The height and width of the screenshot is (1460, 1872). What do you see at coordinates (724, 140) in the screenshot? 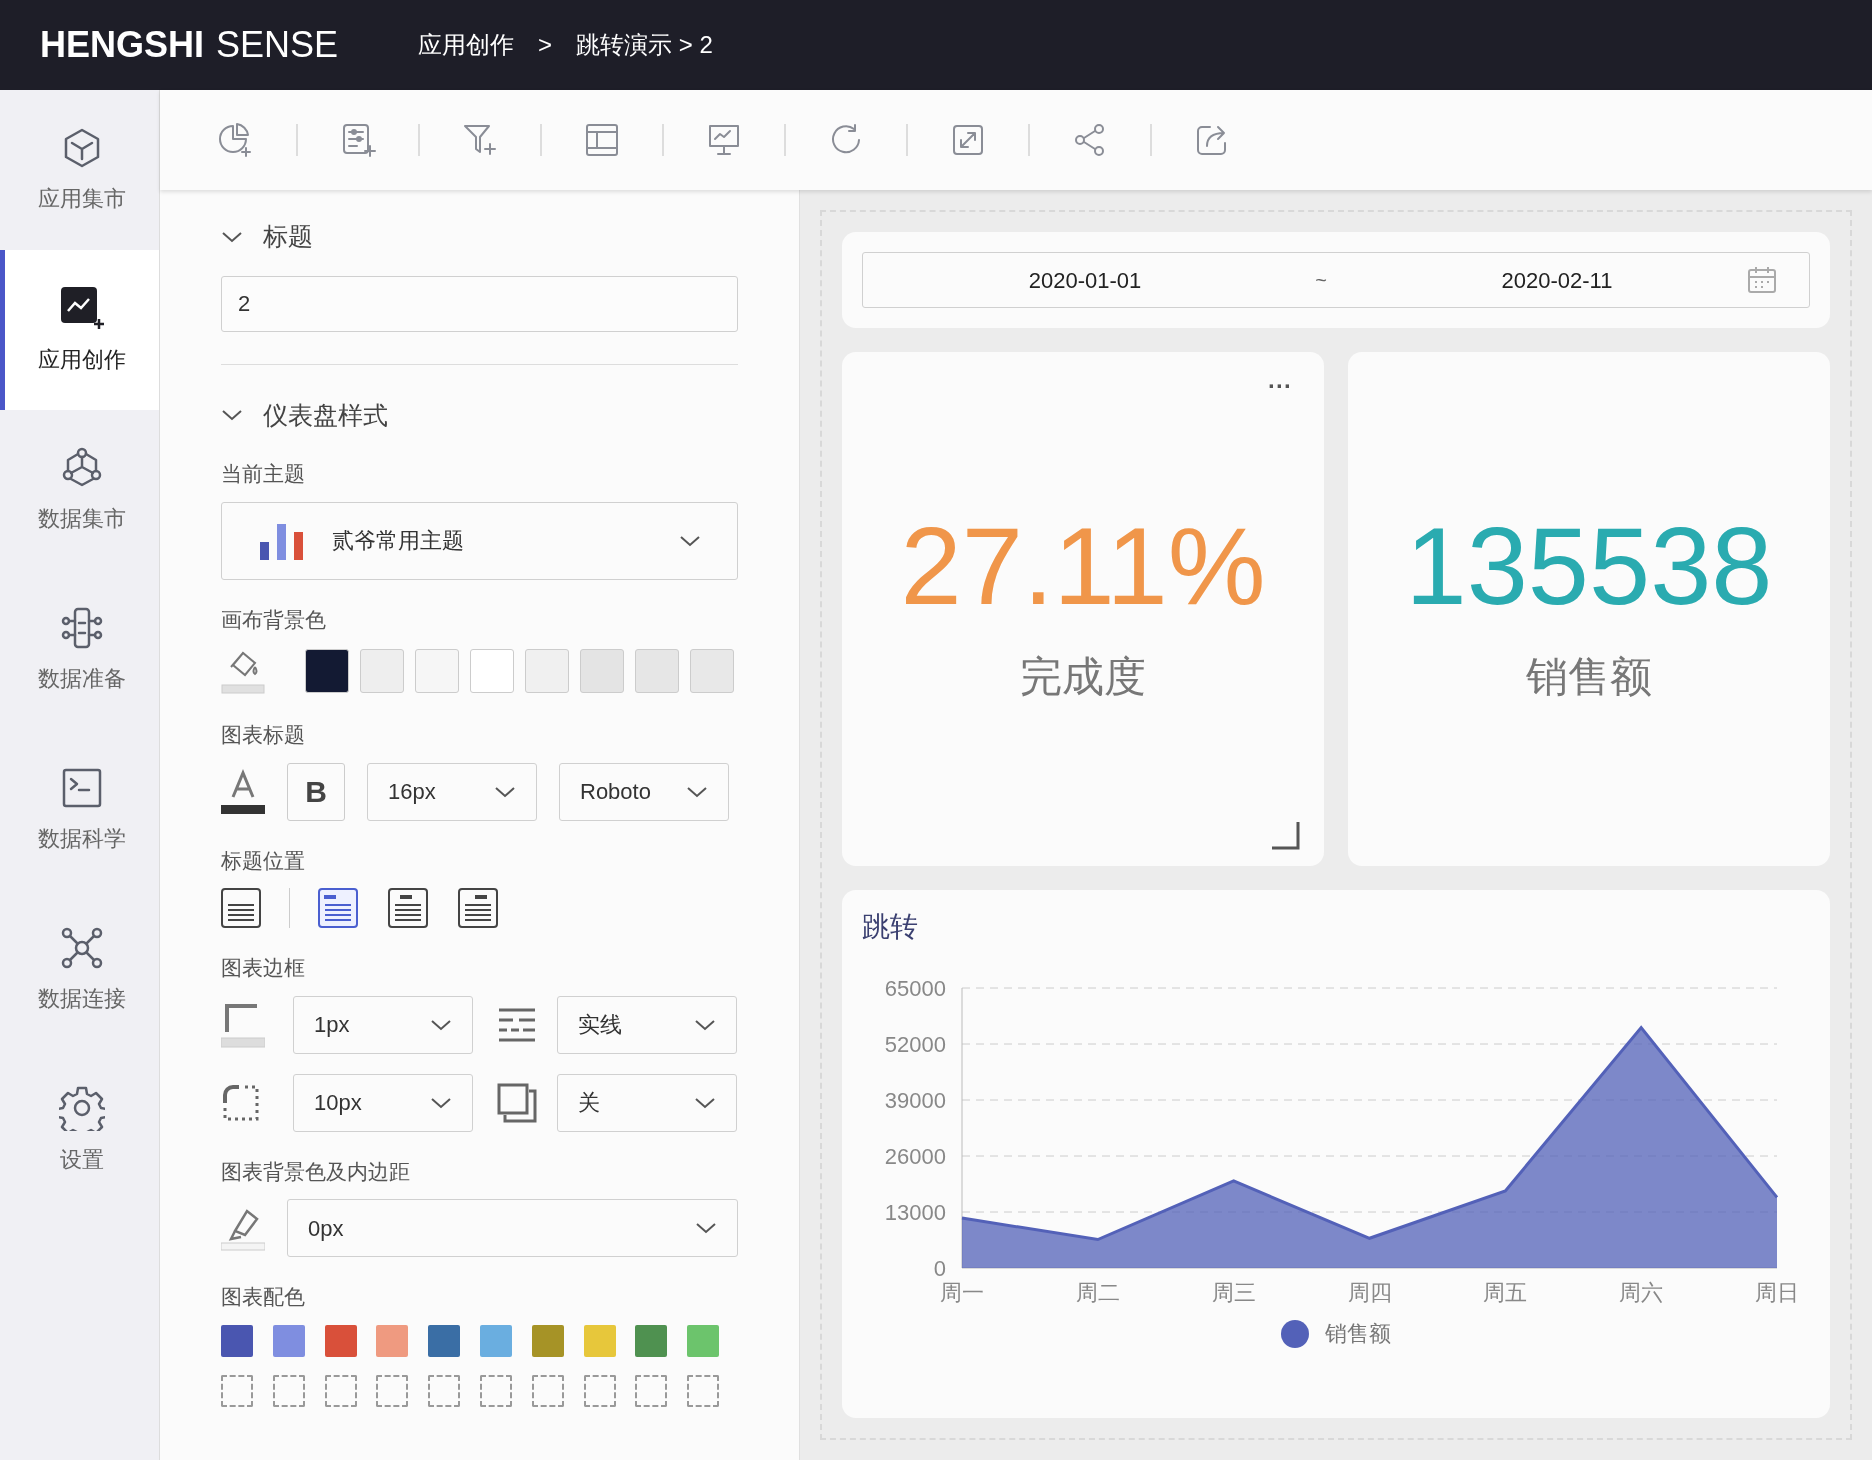
I see `presentation-icon` at bounding box center [724, 140].